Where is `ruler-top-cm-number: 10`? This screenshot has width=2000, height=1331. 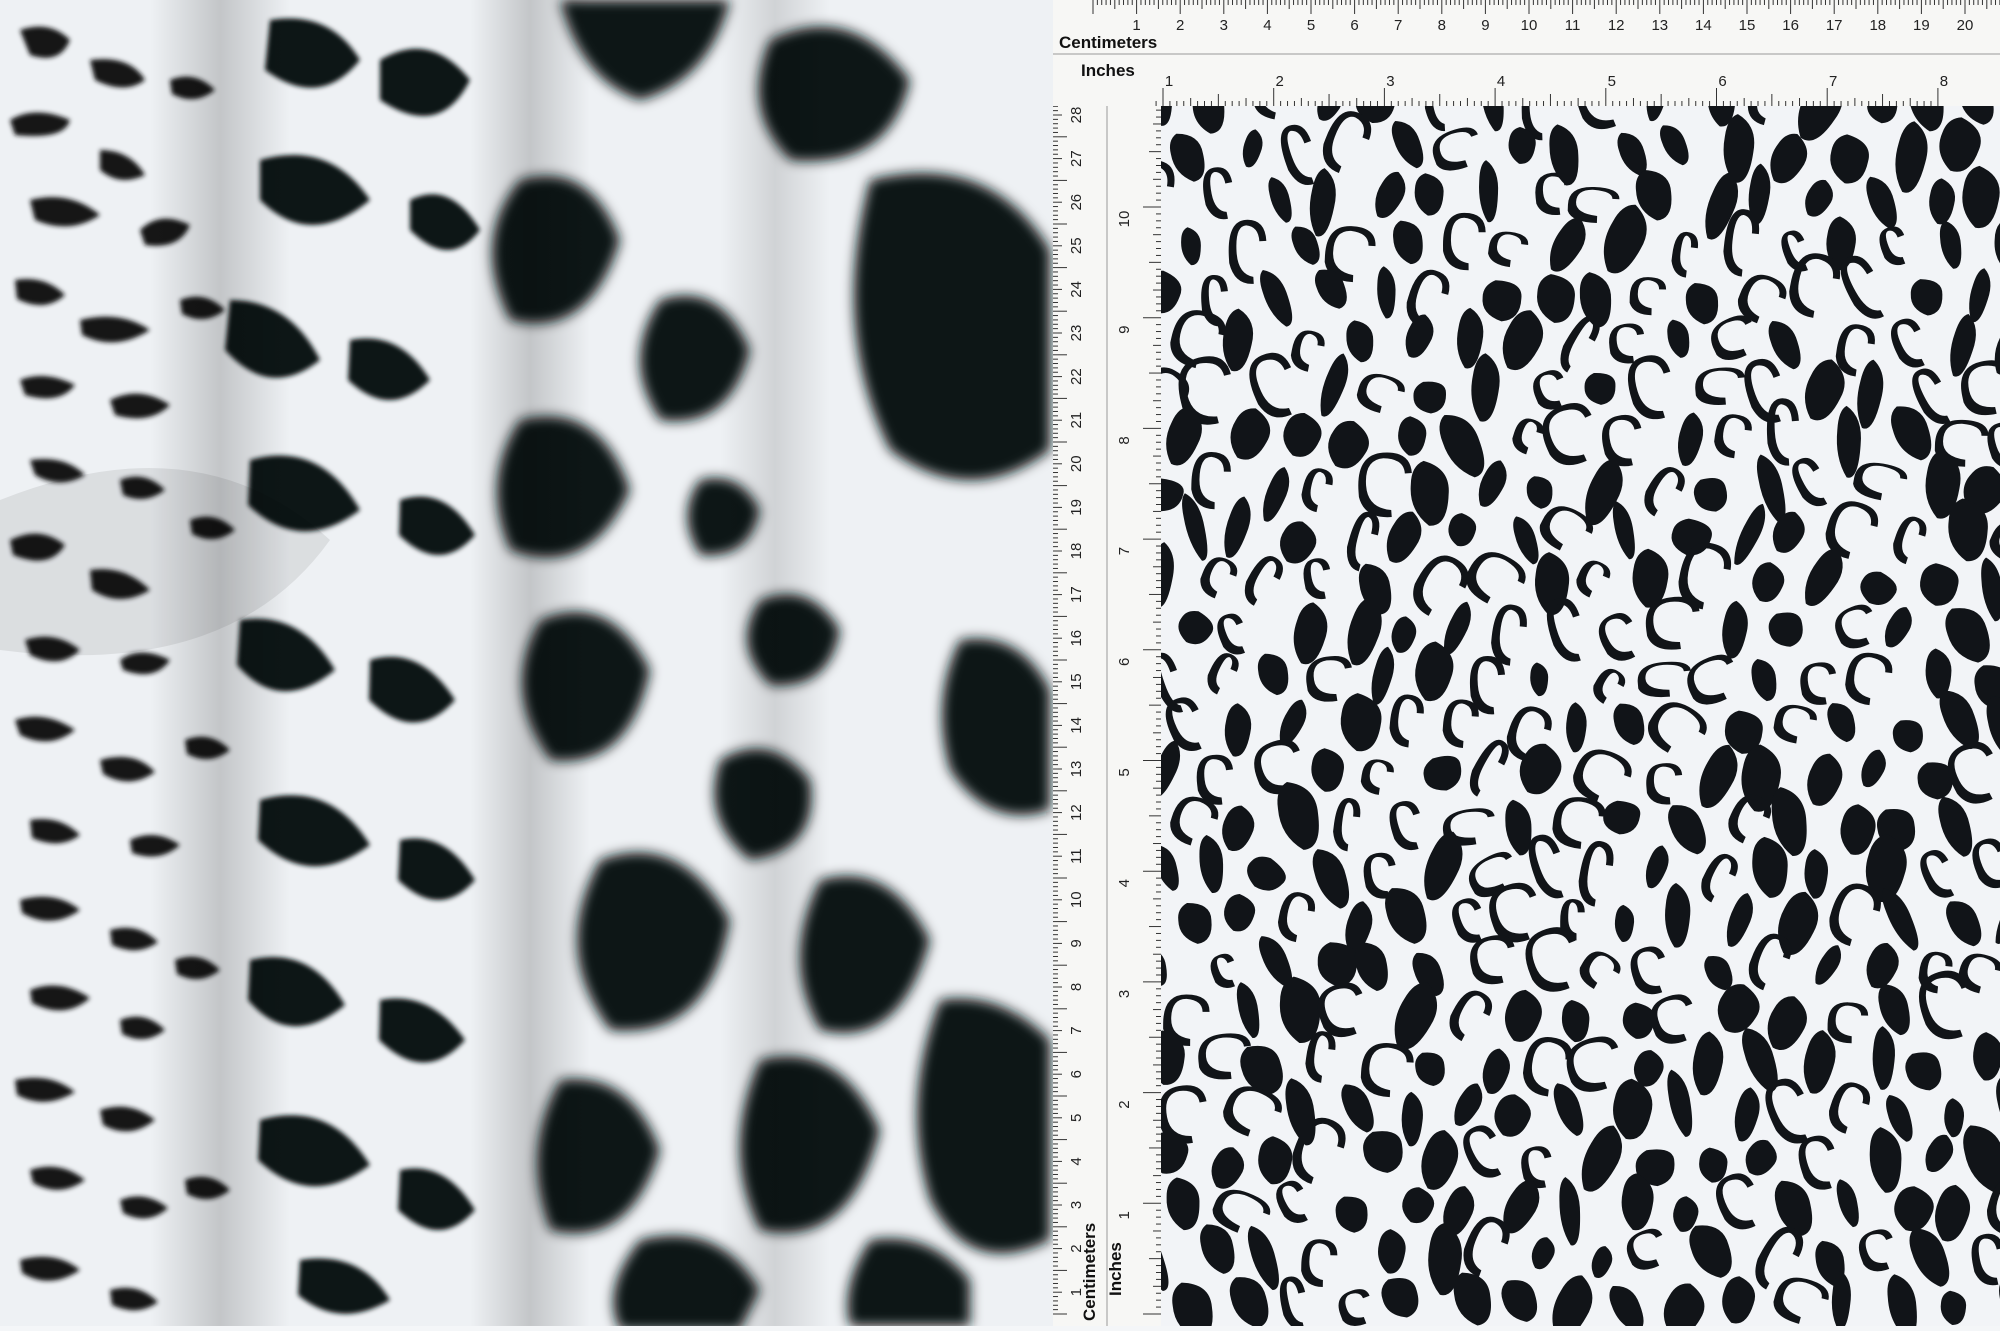
ruler-top-cm-number: 10 is located at coordinates (1529, 25).